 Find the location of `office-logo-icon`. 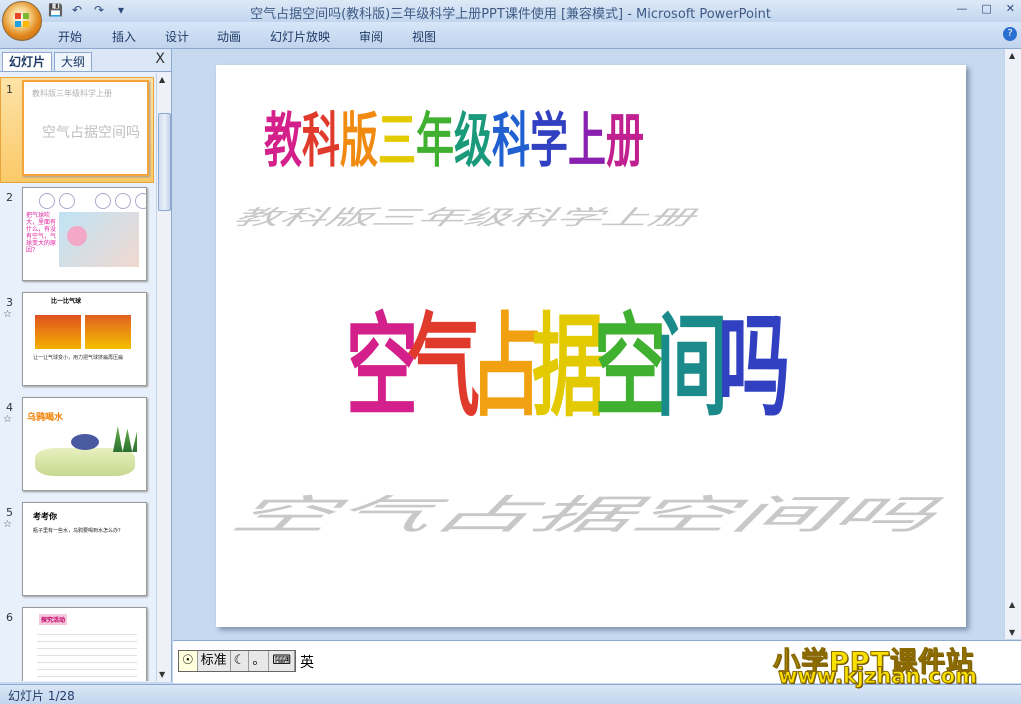

office-logo-icon is located at coordinates (22, 20).